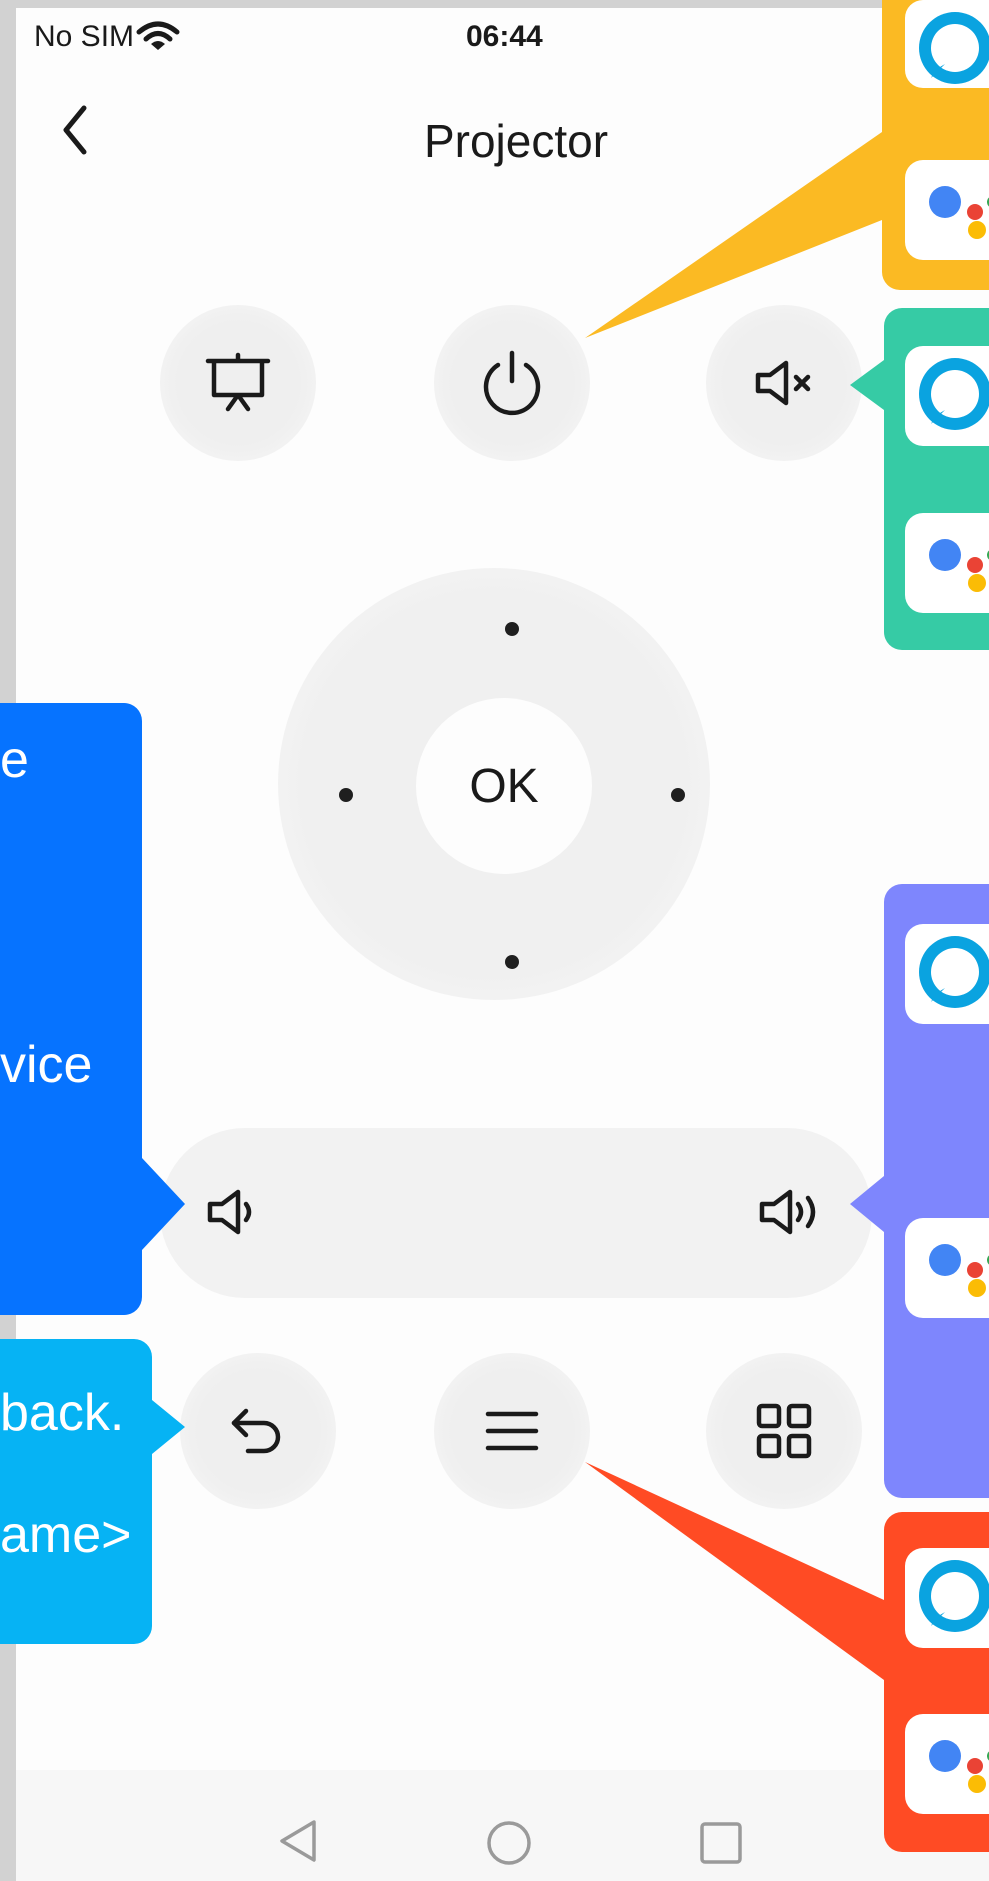  I want to click on alexa-tile-green, so click(947, 396).